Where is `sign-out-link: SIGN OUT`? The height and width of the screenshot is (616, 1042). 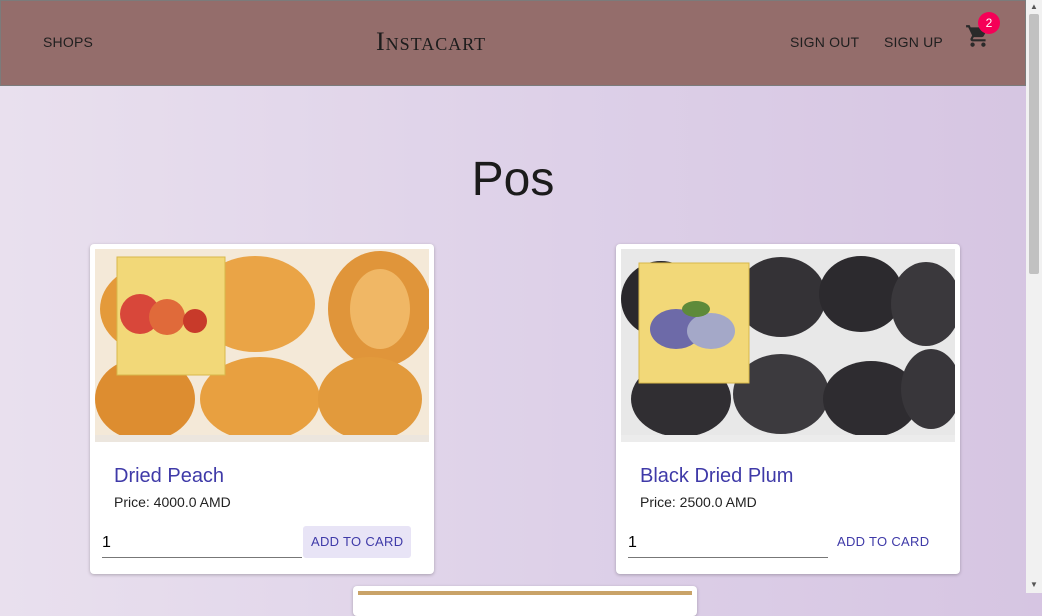 sign-out-link: SIGN OUT is located at coordinates (824, 42).